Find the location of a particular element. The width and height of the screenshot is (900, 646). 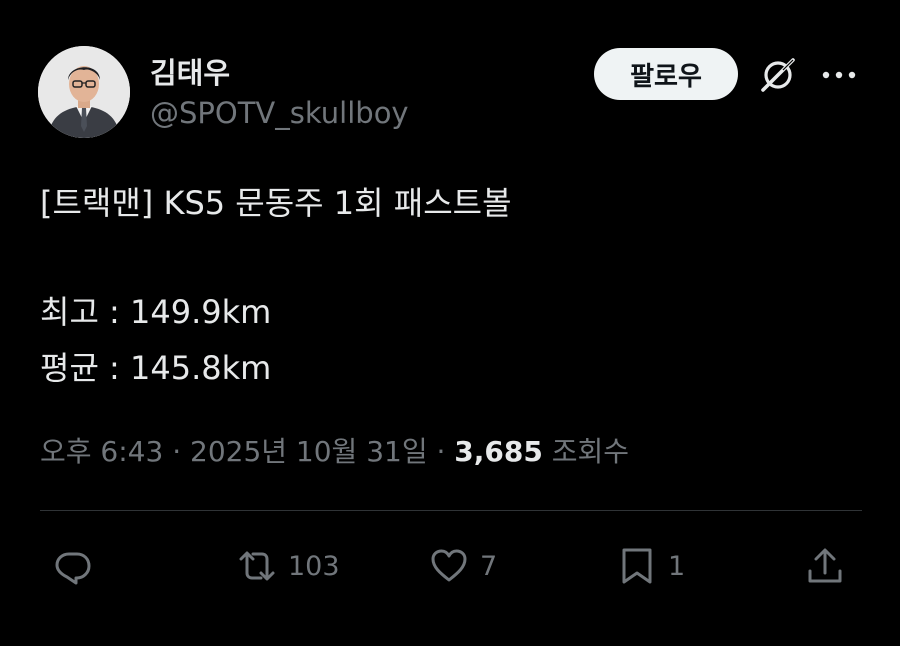

author-name: 김태우 is located at coordinates (190, 71).